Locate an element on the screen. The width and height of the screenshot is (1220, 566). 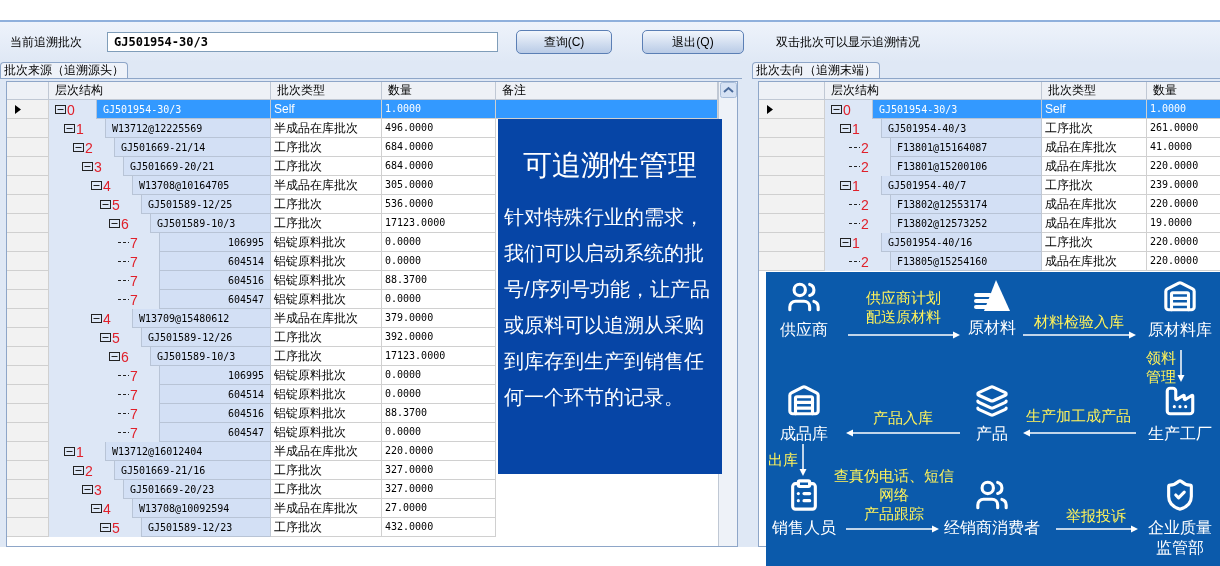
batch-cell: W13709@15480612 is located at coordinates (201, 318).